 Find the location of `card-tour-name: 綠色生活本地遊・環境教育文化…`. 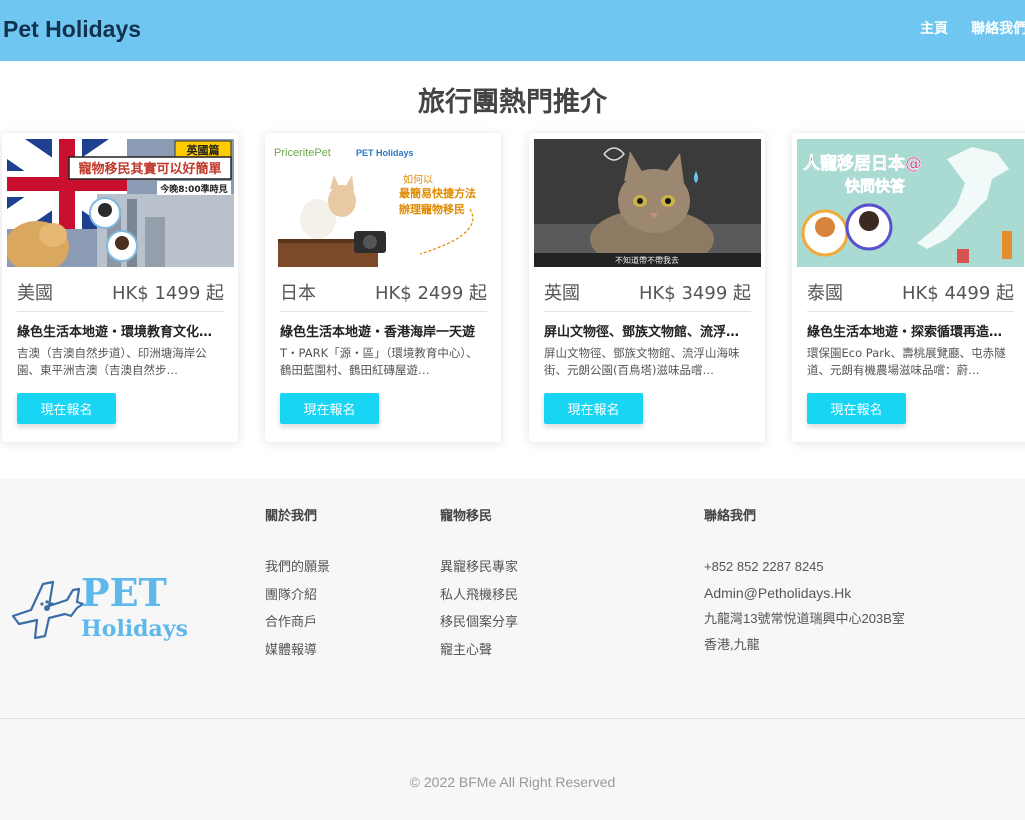

card-tour-name: 綠色生活本地遊・環境教育文化… is located at coordinates (120, 330).